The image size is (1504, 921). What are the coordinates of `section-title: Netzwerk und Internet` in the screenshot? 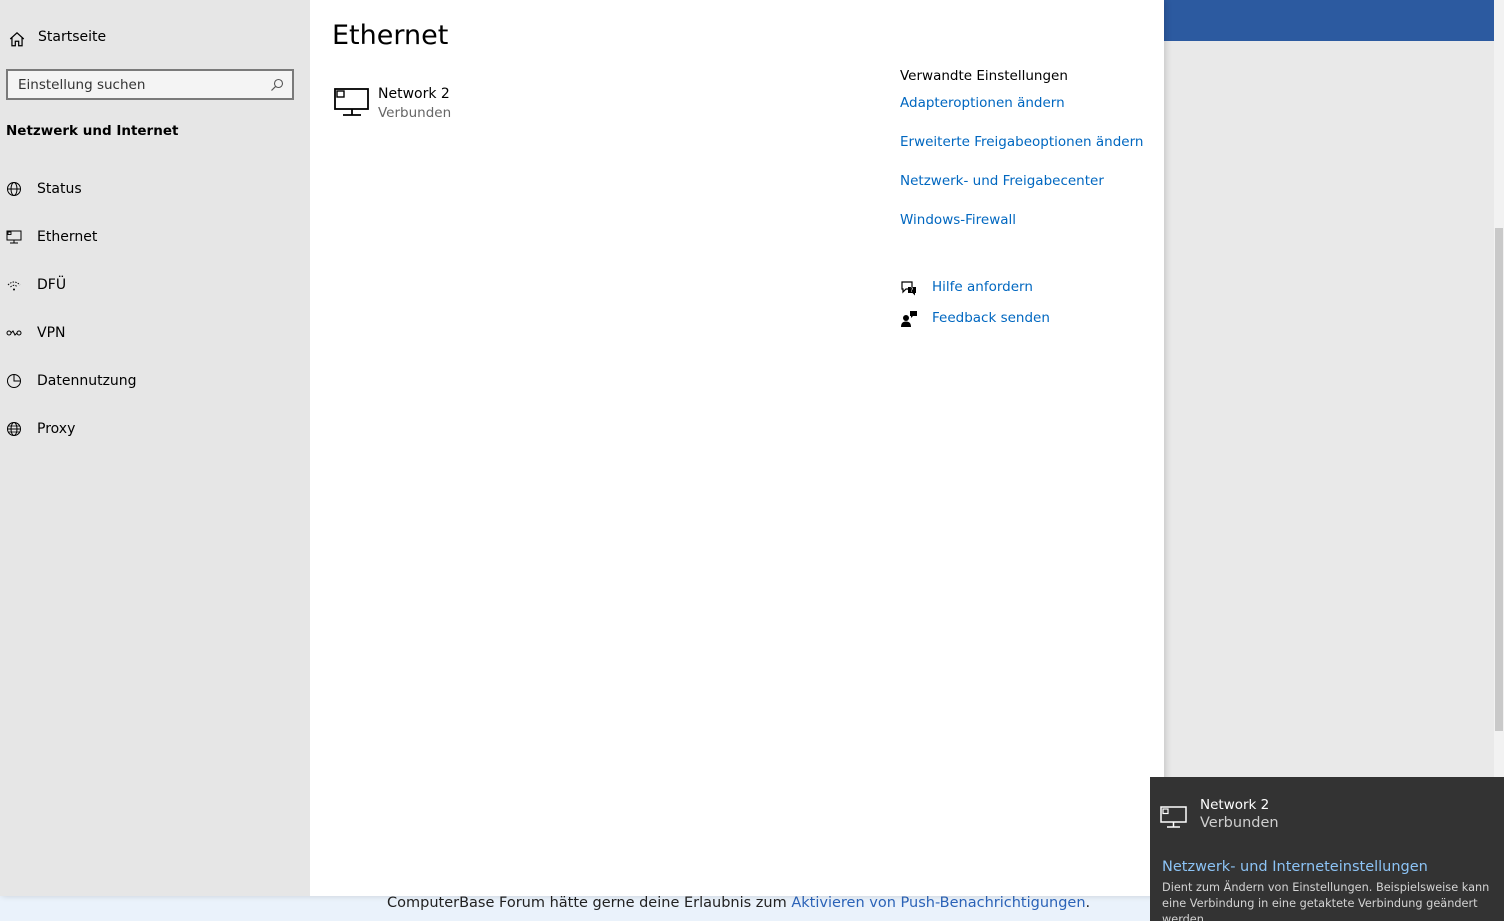 It's located at (92, 131).